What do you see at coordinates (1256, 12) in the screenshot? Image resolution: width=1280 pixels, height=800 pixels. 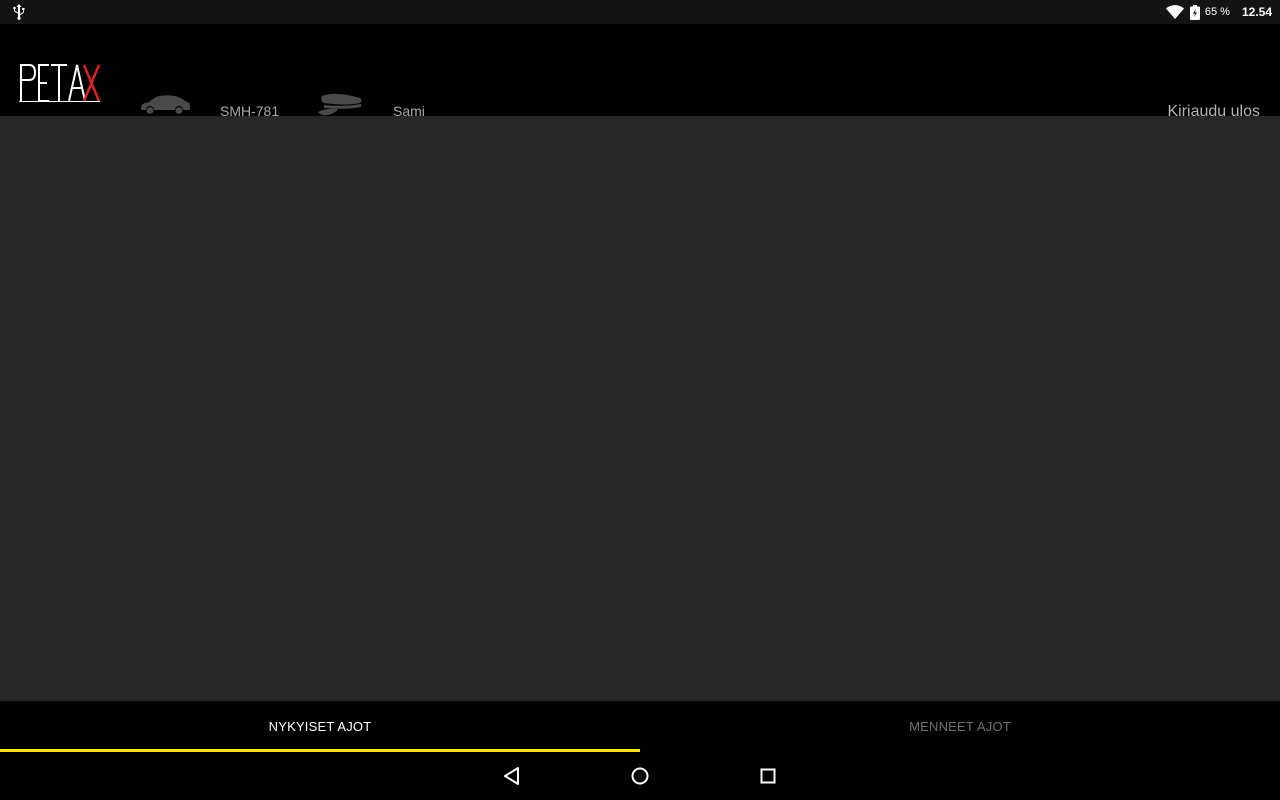 I see `clock: 12.54` at bounding box center [1256, 12].